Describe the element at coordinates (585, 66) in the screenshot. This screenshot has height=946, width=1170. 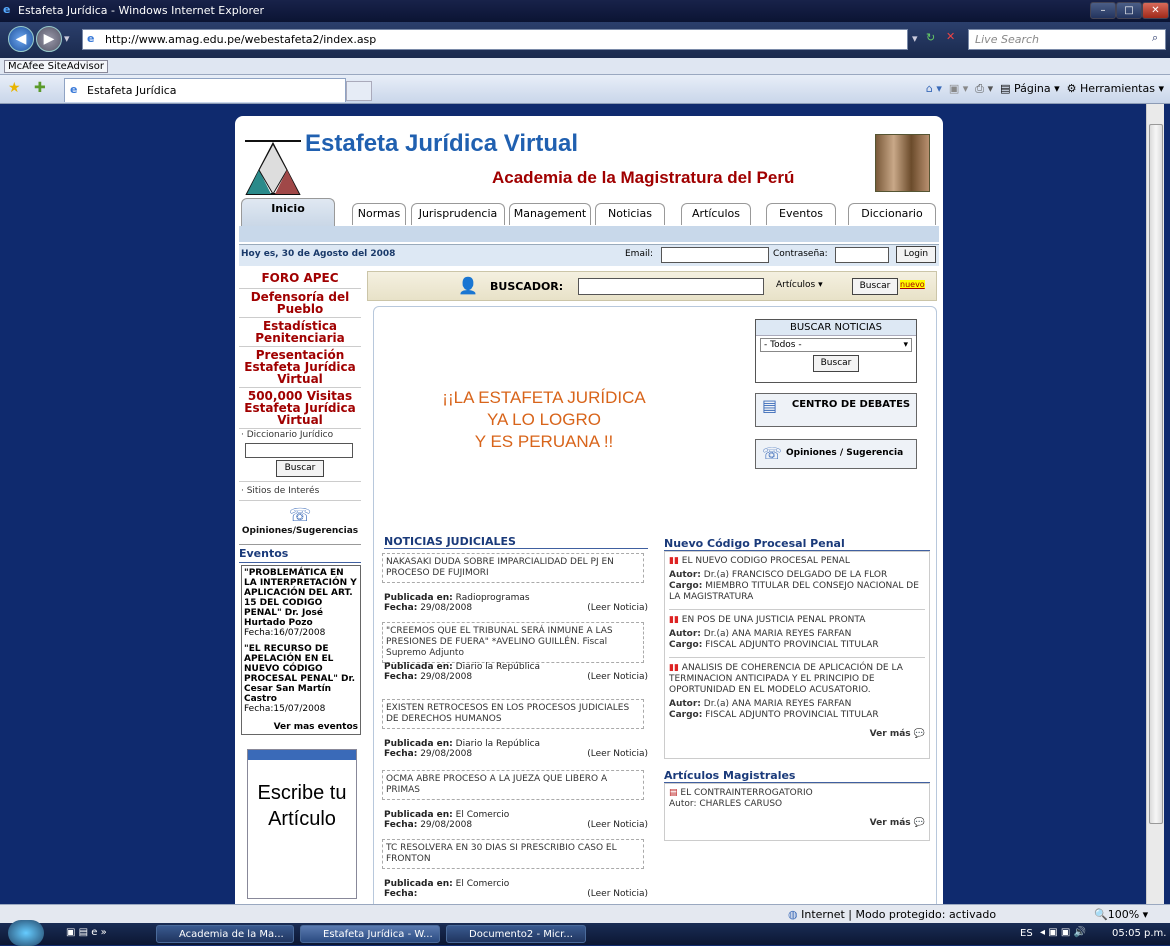
I see `mcafee-toolbar: McAfee SiteAdvisor` at that location.